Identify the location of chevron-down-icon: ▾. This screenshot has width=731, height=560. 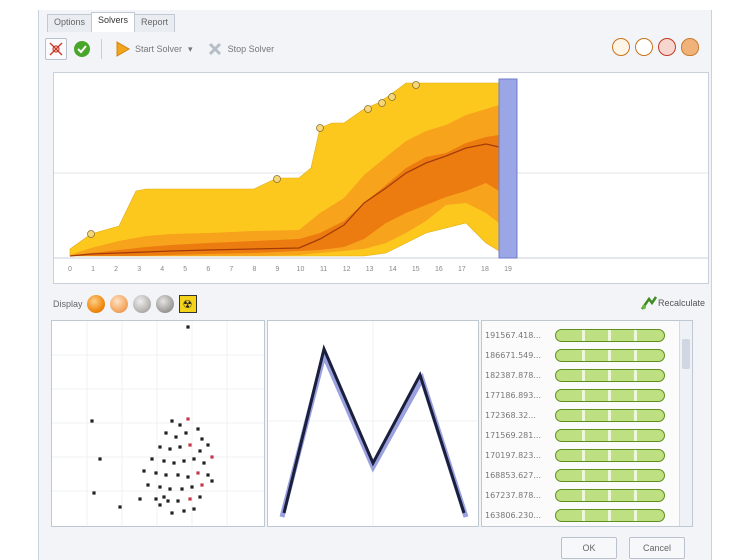
(190, 49).